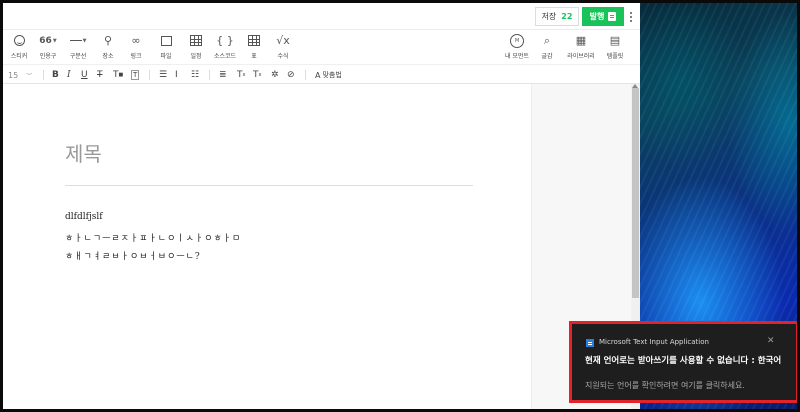 The height and width of the screenshot is (412, 800). What do you see at coordinates (225, 56) in the screenshot?
I see `toolbar-code-label: 소스코드` at bounding box center [225, 56].